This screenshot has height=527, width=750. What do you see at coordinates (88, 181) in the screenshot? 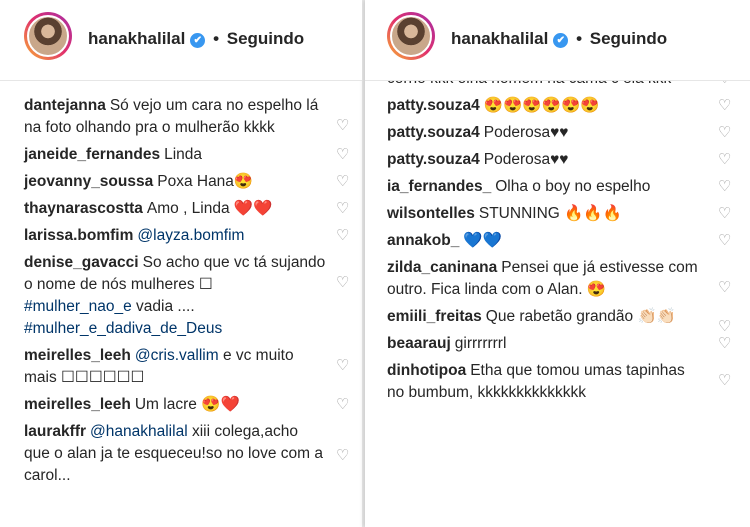
I see `comment-username: jeovanny_soussa` at bounding box center [88, 181].